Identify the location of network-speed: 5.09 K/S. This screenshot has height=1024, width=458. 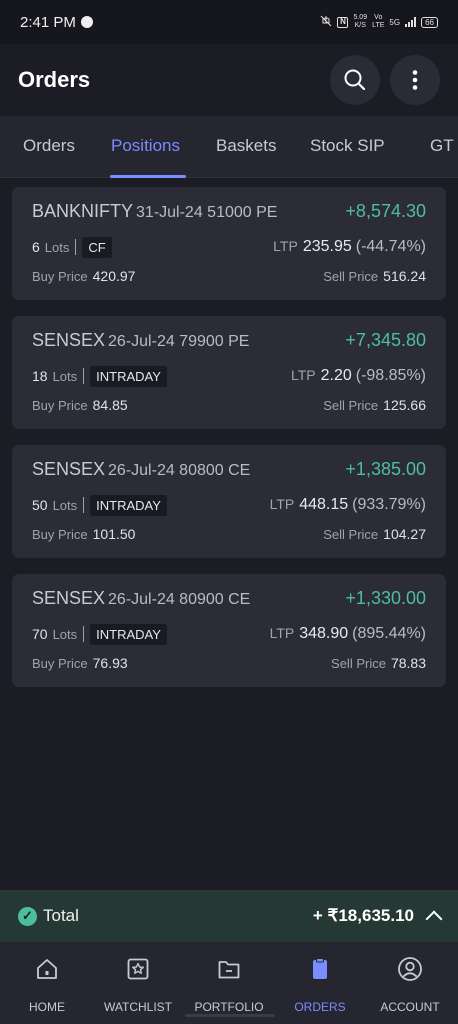
(360, 22).